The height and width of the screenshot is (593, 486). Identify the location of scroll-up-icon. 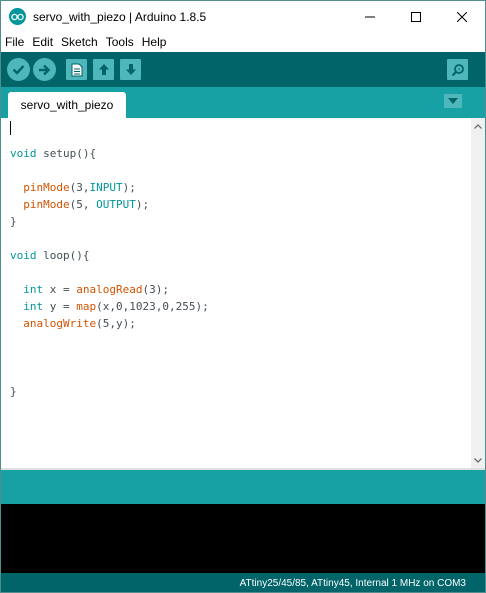
(478, 126).